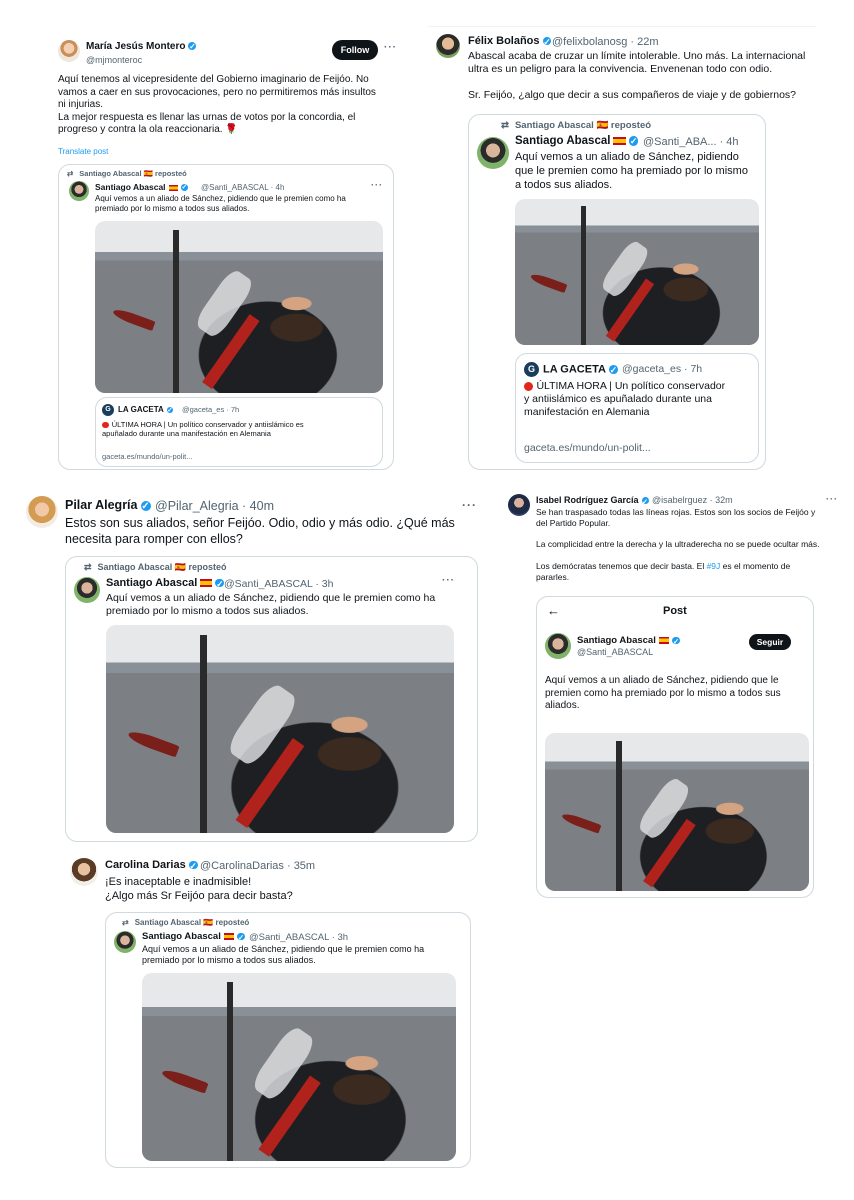 Image resolution: width=854 pixels, height=1200 pixels. Describe the element at coordinates (714, 566) in the screenshot. I see `hashtag-link: #9J` at that location.